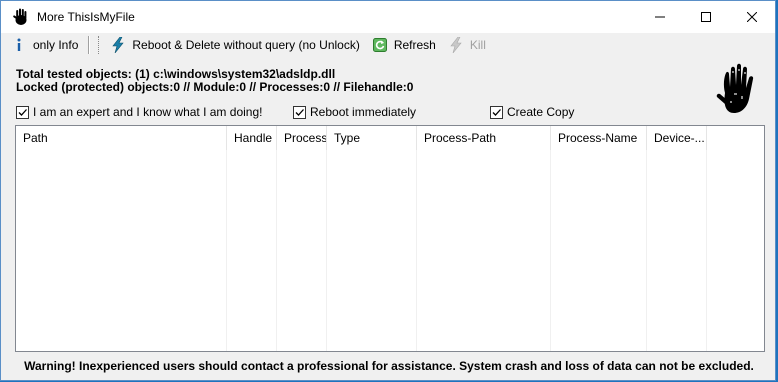 The width and height of the screenshot is (778, 382). Describe the element at coordinates (388, 17) in the screenshot. I see `title-bar: More ThisIsMyFile` at that location.